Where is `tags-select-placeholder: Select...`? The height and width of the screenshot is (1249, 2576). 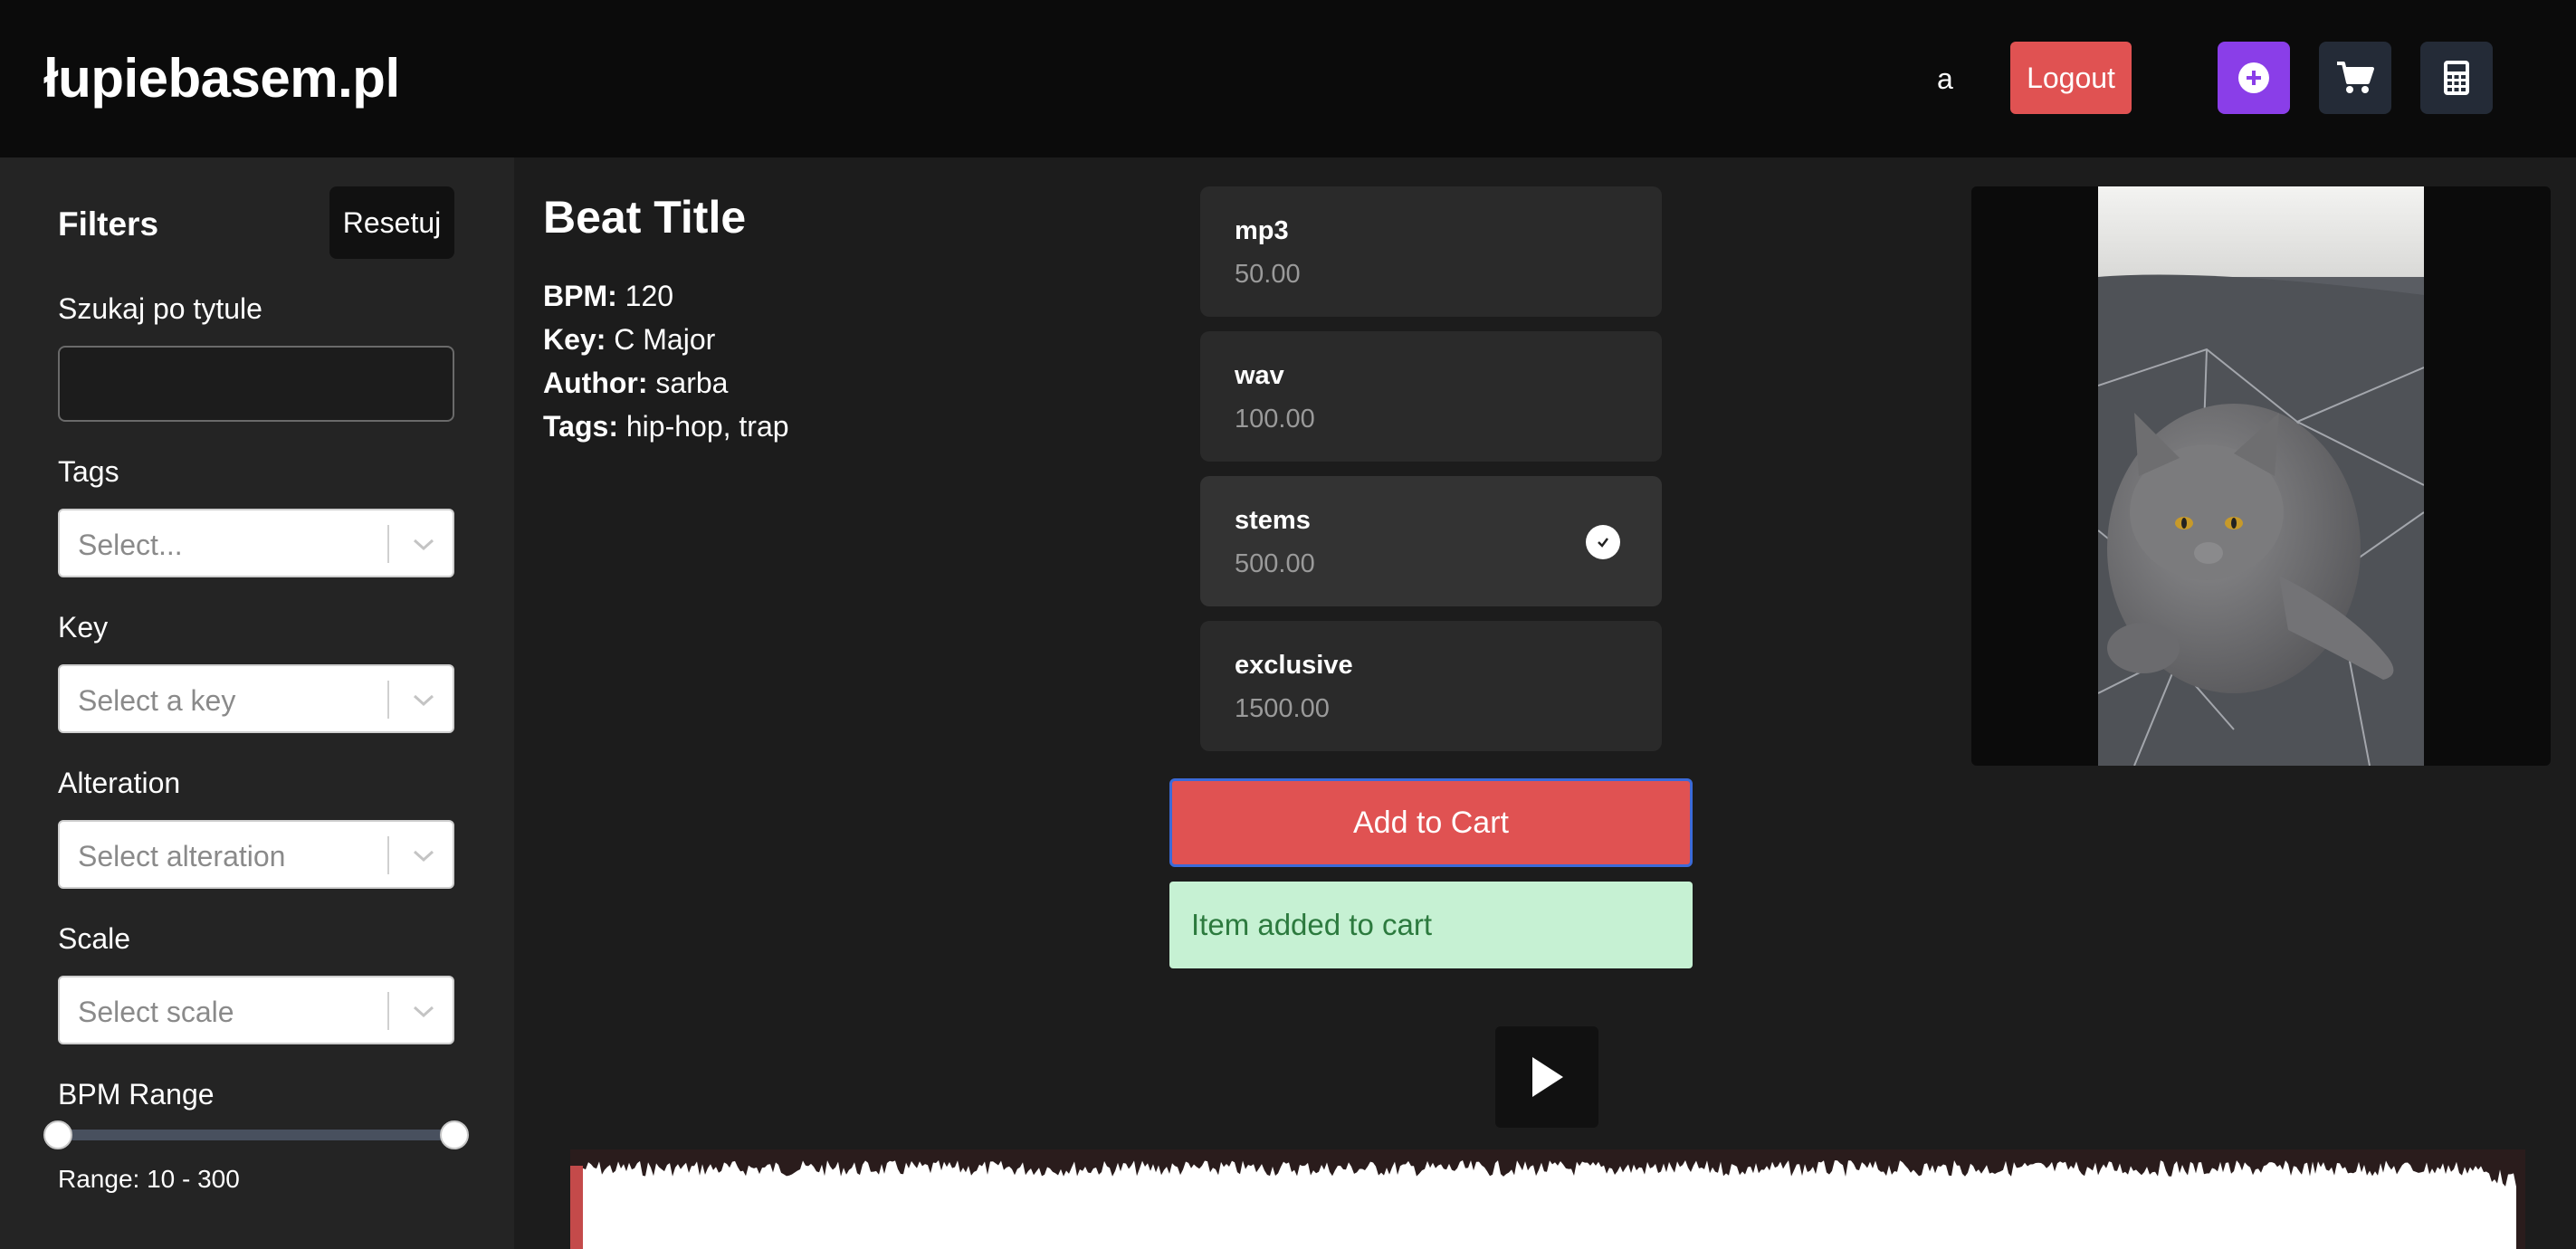
tags-select-placeholder: Select... is located at coordinates (130, 545).